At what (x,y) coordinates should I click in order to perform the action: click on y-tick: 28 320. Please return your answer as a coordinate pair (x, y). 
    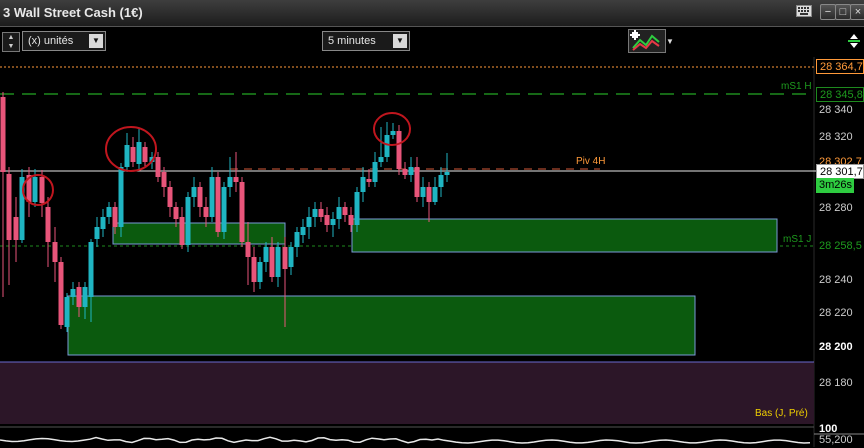
    Looking at the image, I should click on (836, 137).